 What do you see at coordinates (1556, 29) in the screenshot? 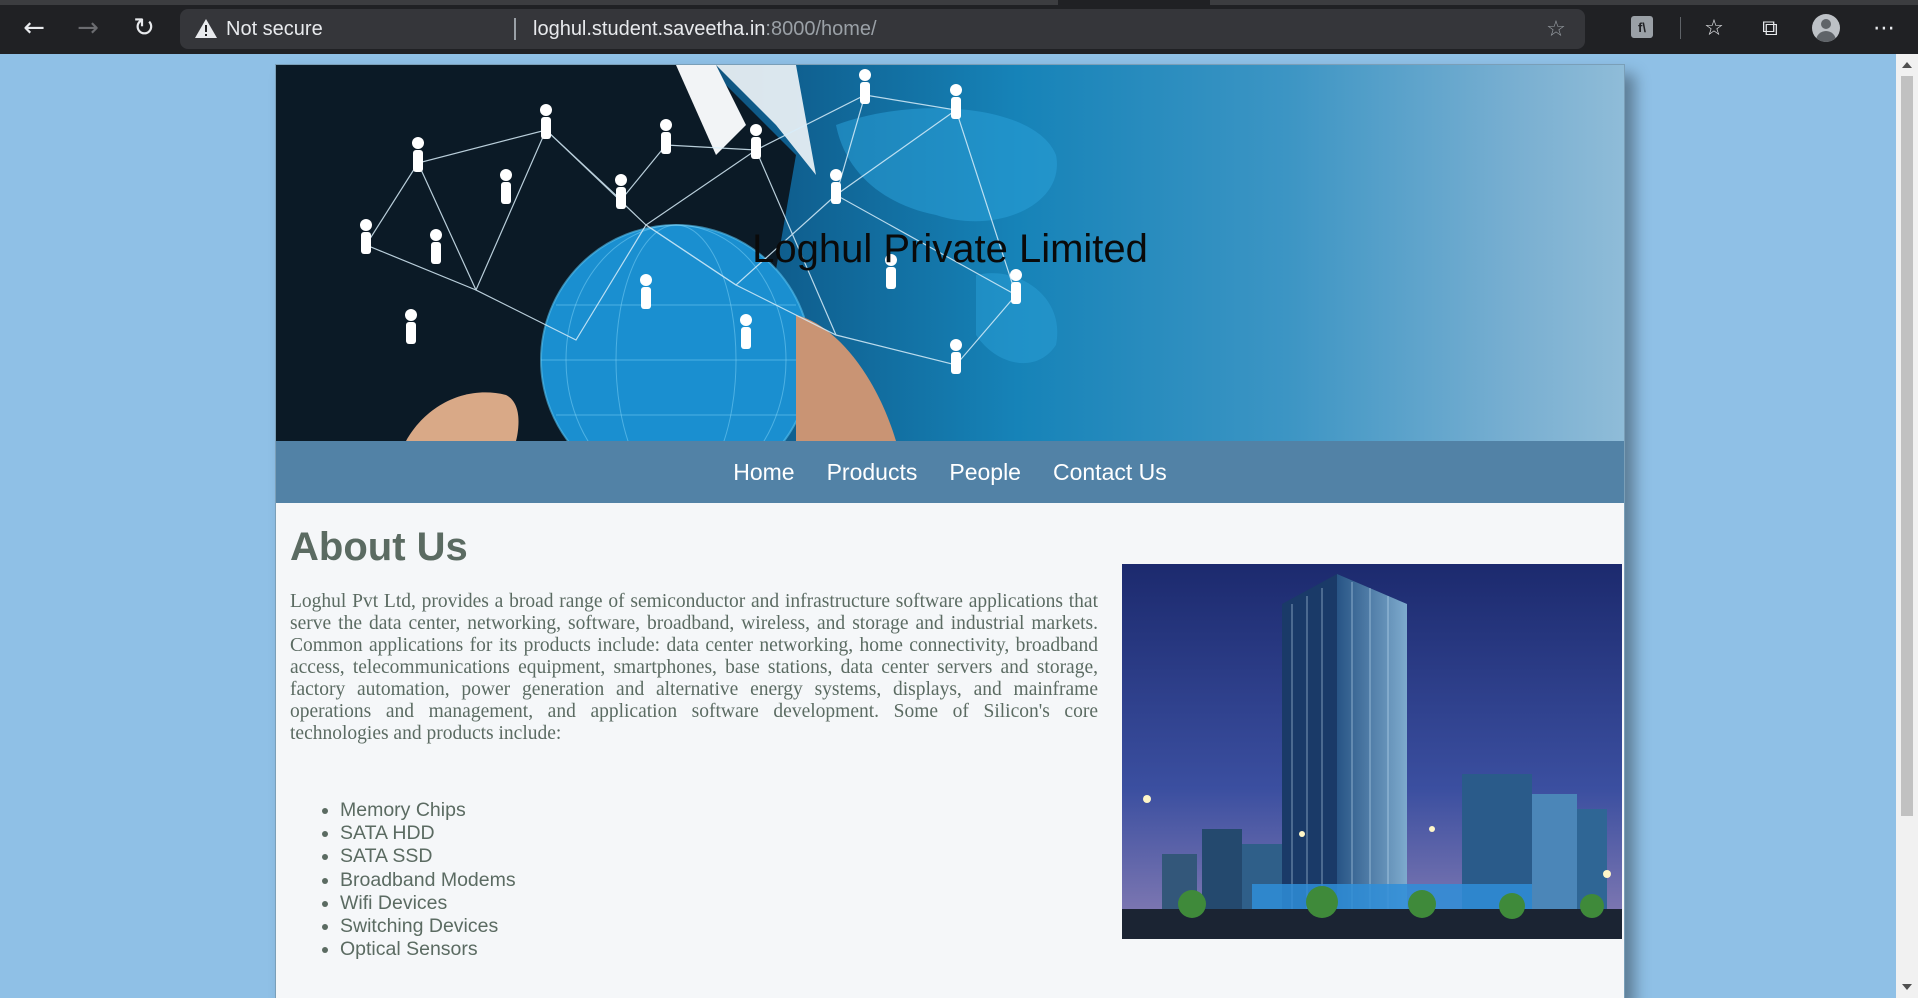
I see `add-favorite-icon: ☆` at bounding box center [1556, 29].